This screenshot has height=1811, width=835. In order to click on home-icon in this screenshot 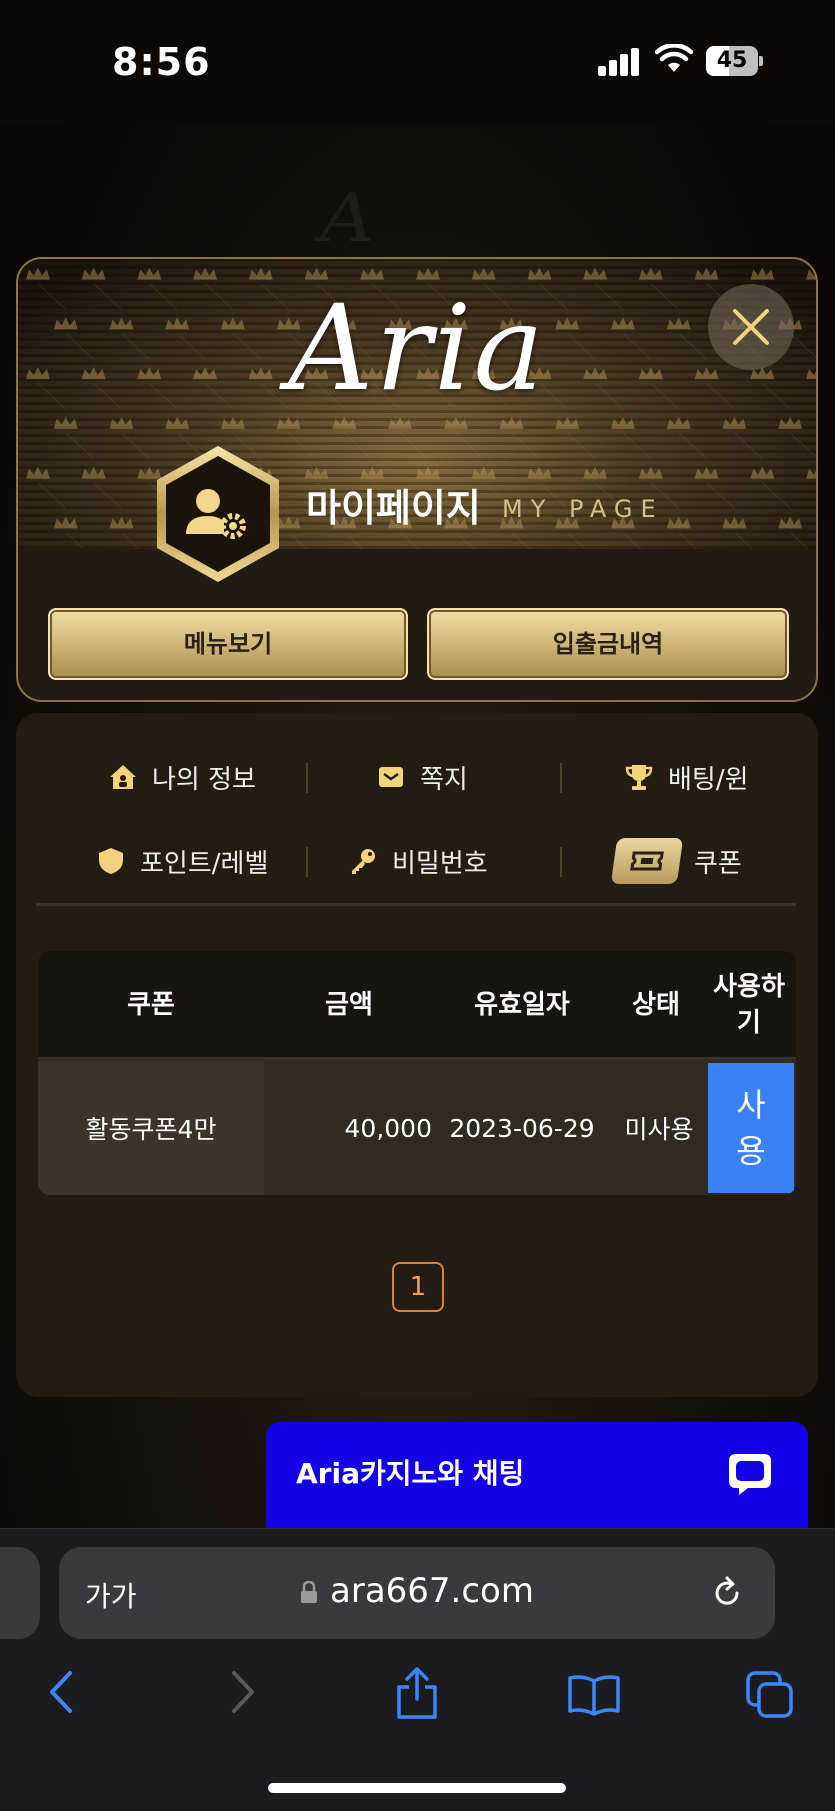, I will do `click(123, 777)`.